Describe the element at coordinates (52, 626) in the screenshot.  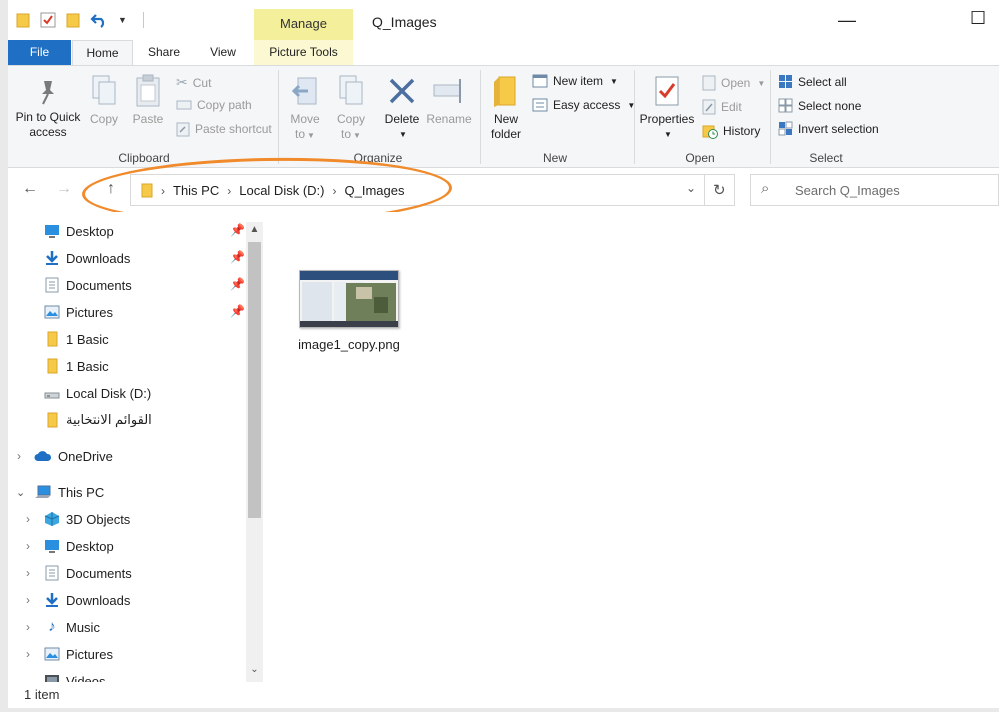
I see `music-note-icon: ♪` at that location.